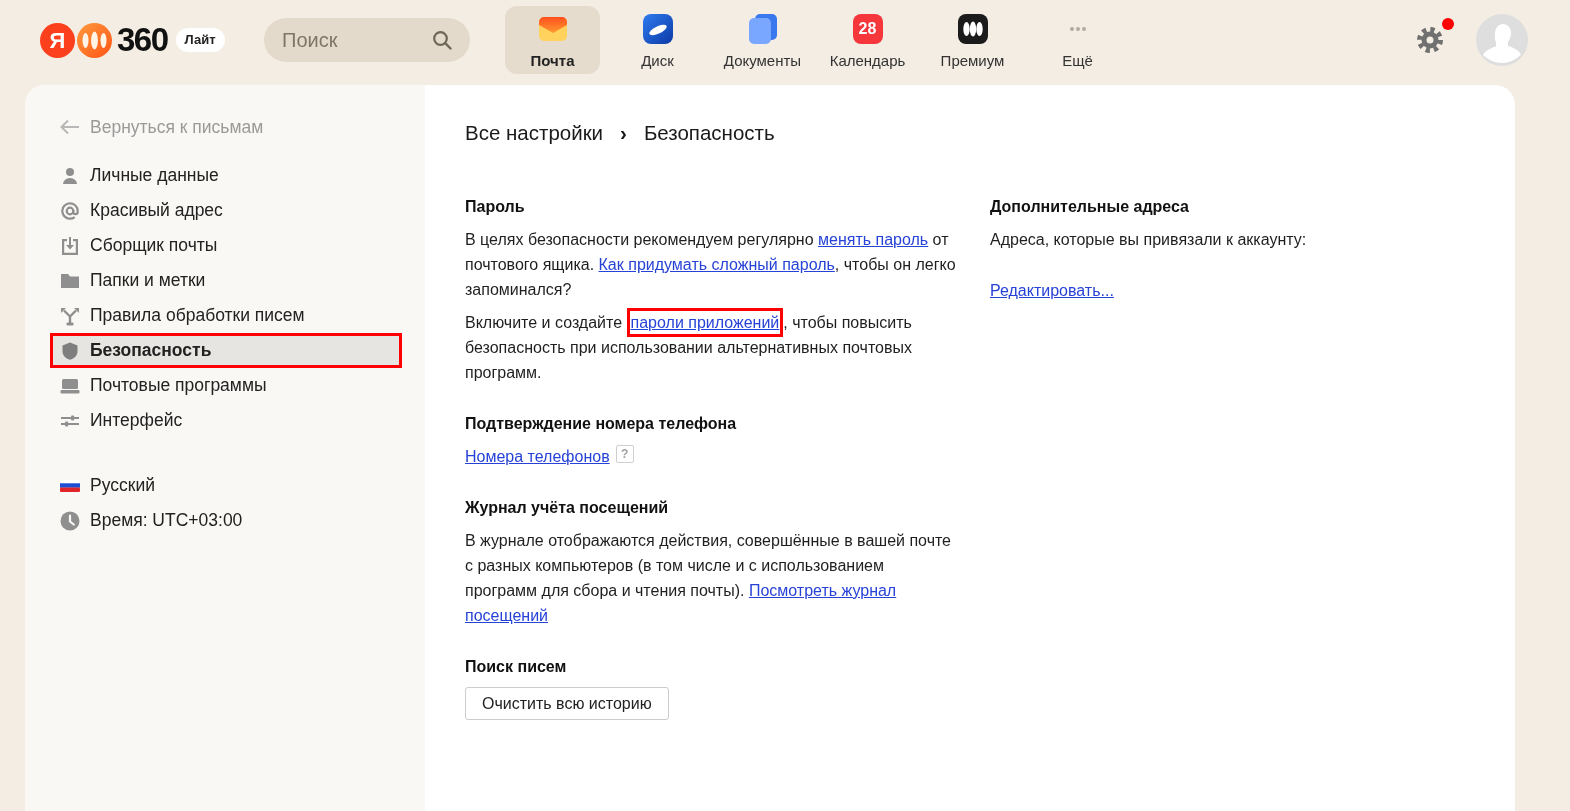 This screenshot has width=1570, height=811. I want to click on logo-text: 360, so click(142, 40).